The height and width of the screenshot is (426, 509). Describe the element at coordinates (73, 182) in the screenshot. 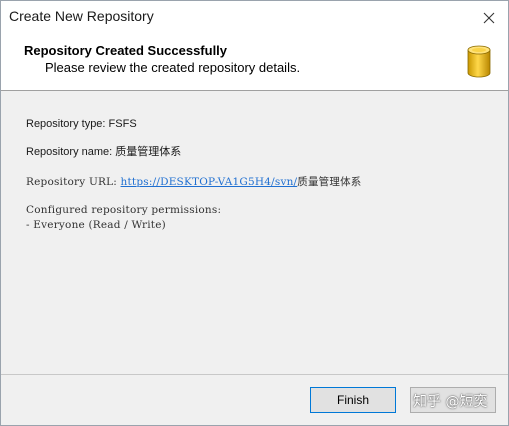

I see `repository-url-label: Repository URL:` at that location.